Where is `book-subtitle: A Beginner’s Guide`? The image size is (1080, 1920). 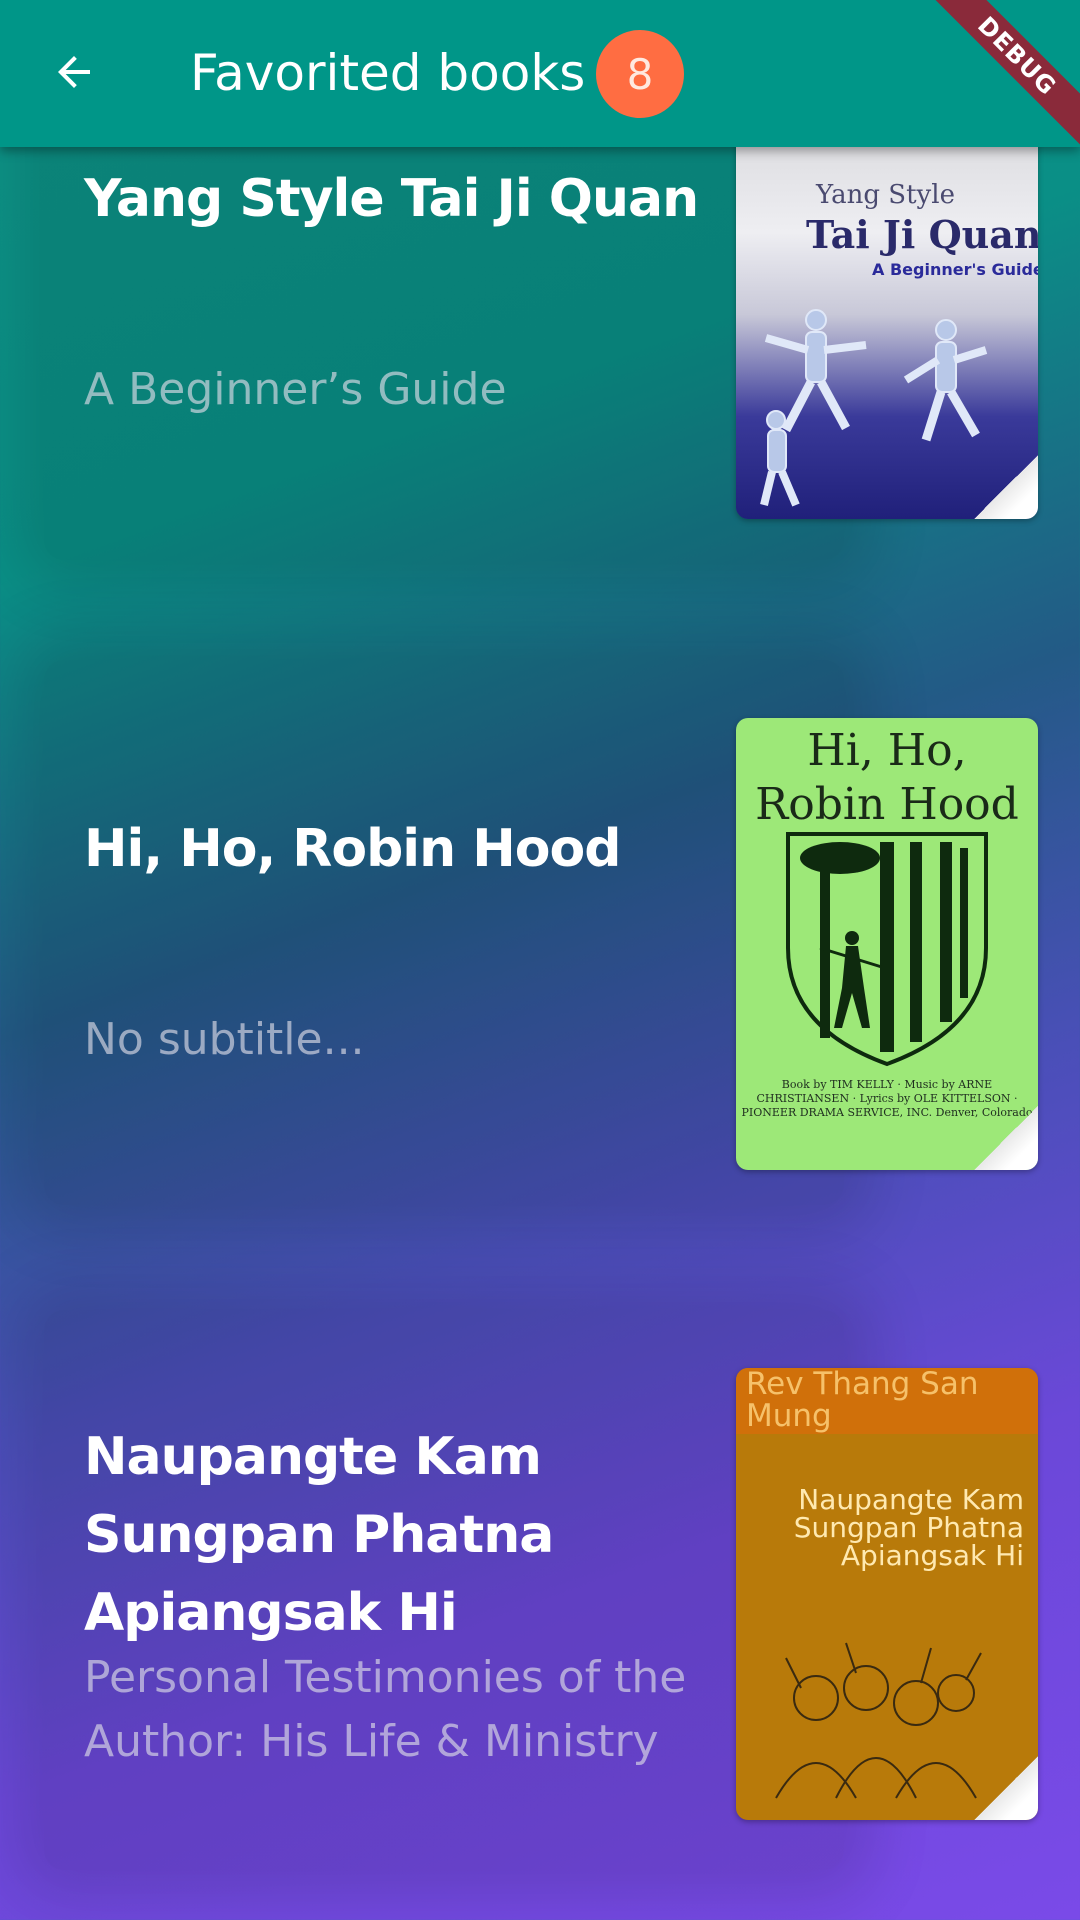 book-subtitle: A Beginner’s Guide is located at coordinates (295, 389).